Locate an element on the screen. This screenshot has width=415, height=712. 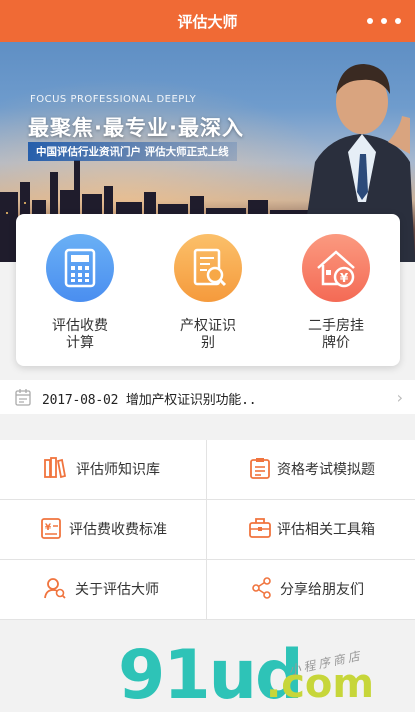
menu-item-fee-standard: ¥ 评估费收费标准 is located at coordinates (103, 530).